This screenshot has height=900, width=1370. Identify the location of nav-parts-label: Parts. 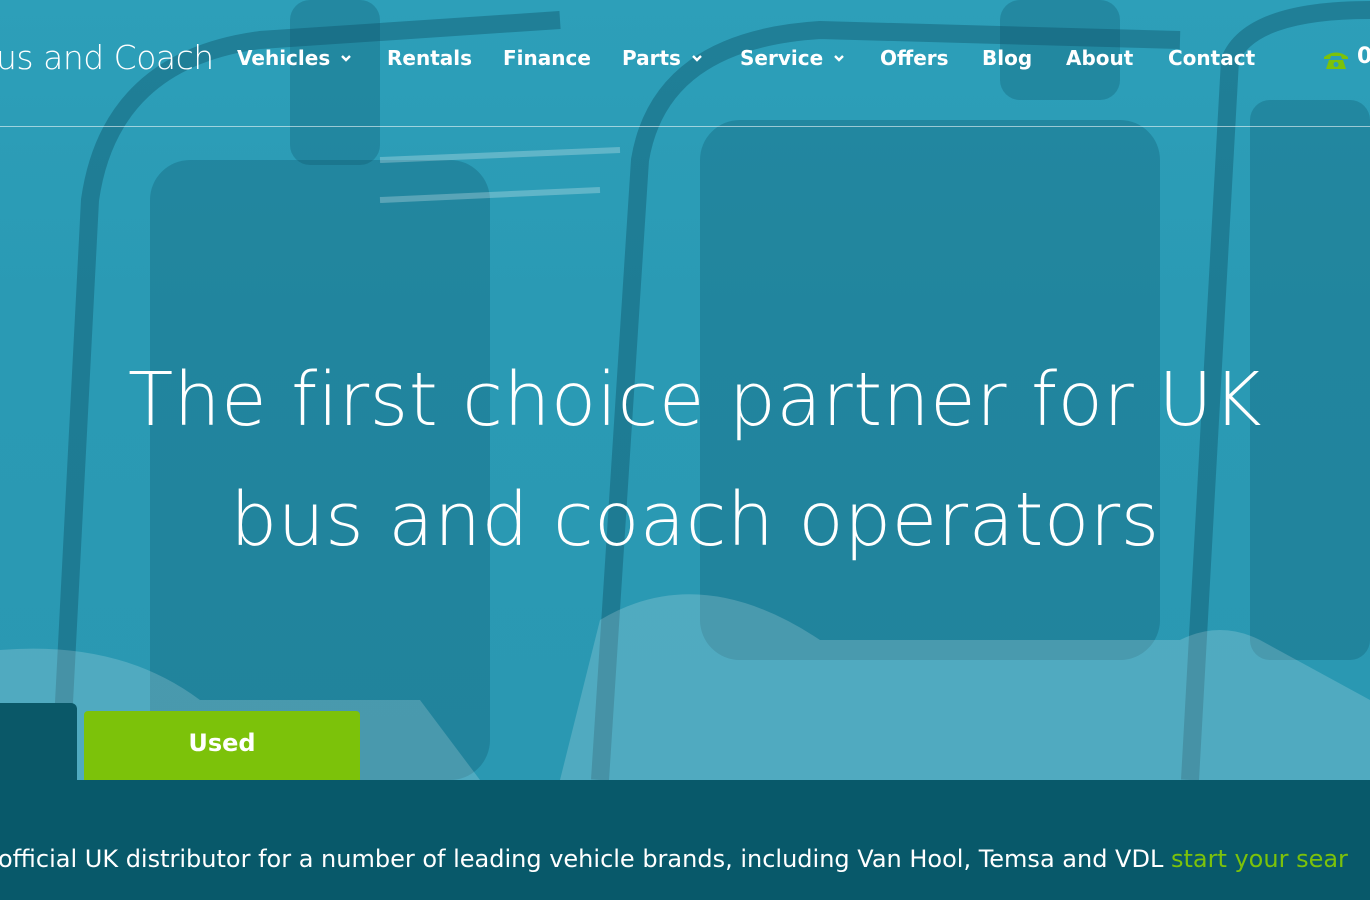
(651, 58).